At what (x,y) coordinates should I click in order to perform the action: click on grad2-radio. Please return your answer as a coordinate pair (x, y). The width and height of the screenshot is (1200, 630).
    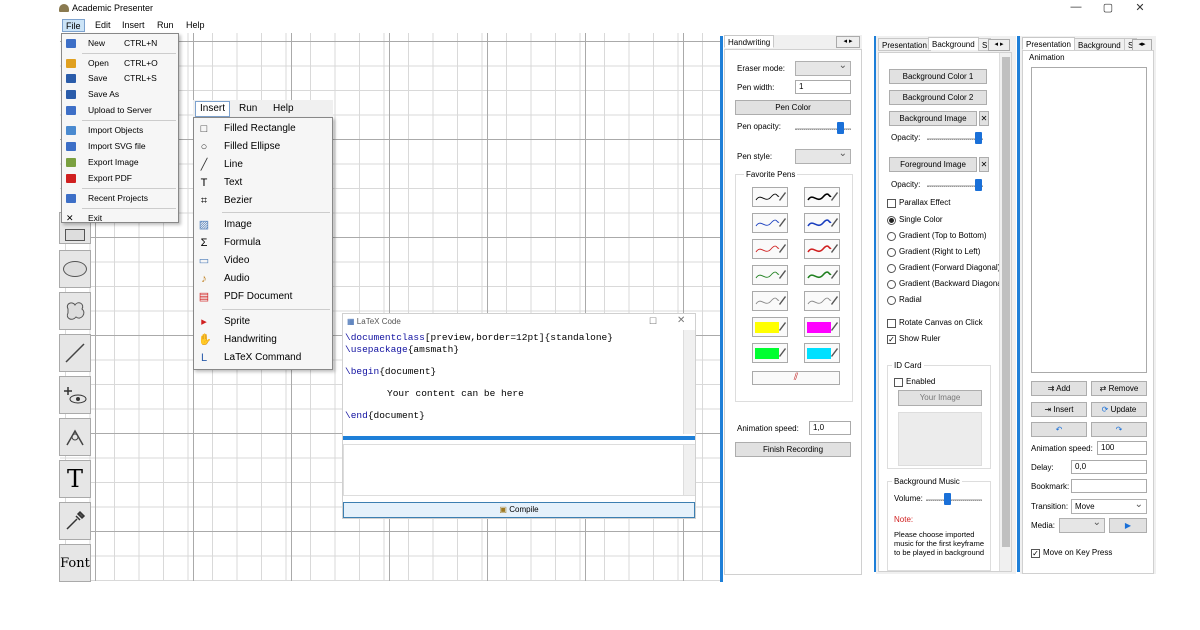
    Looking at the image, I should click on (891, 252).